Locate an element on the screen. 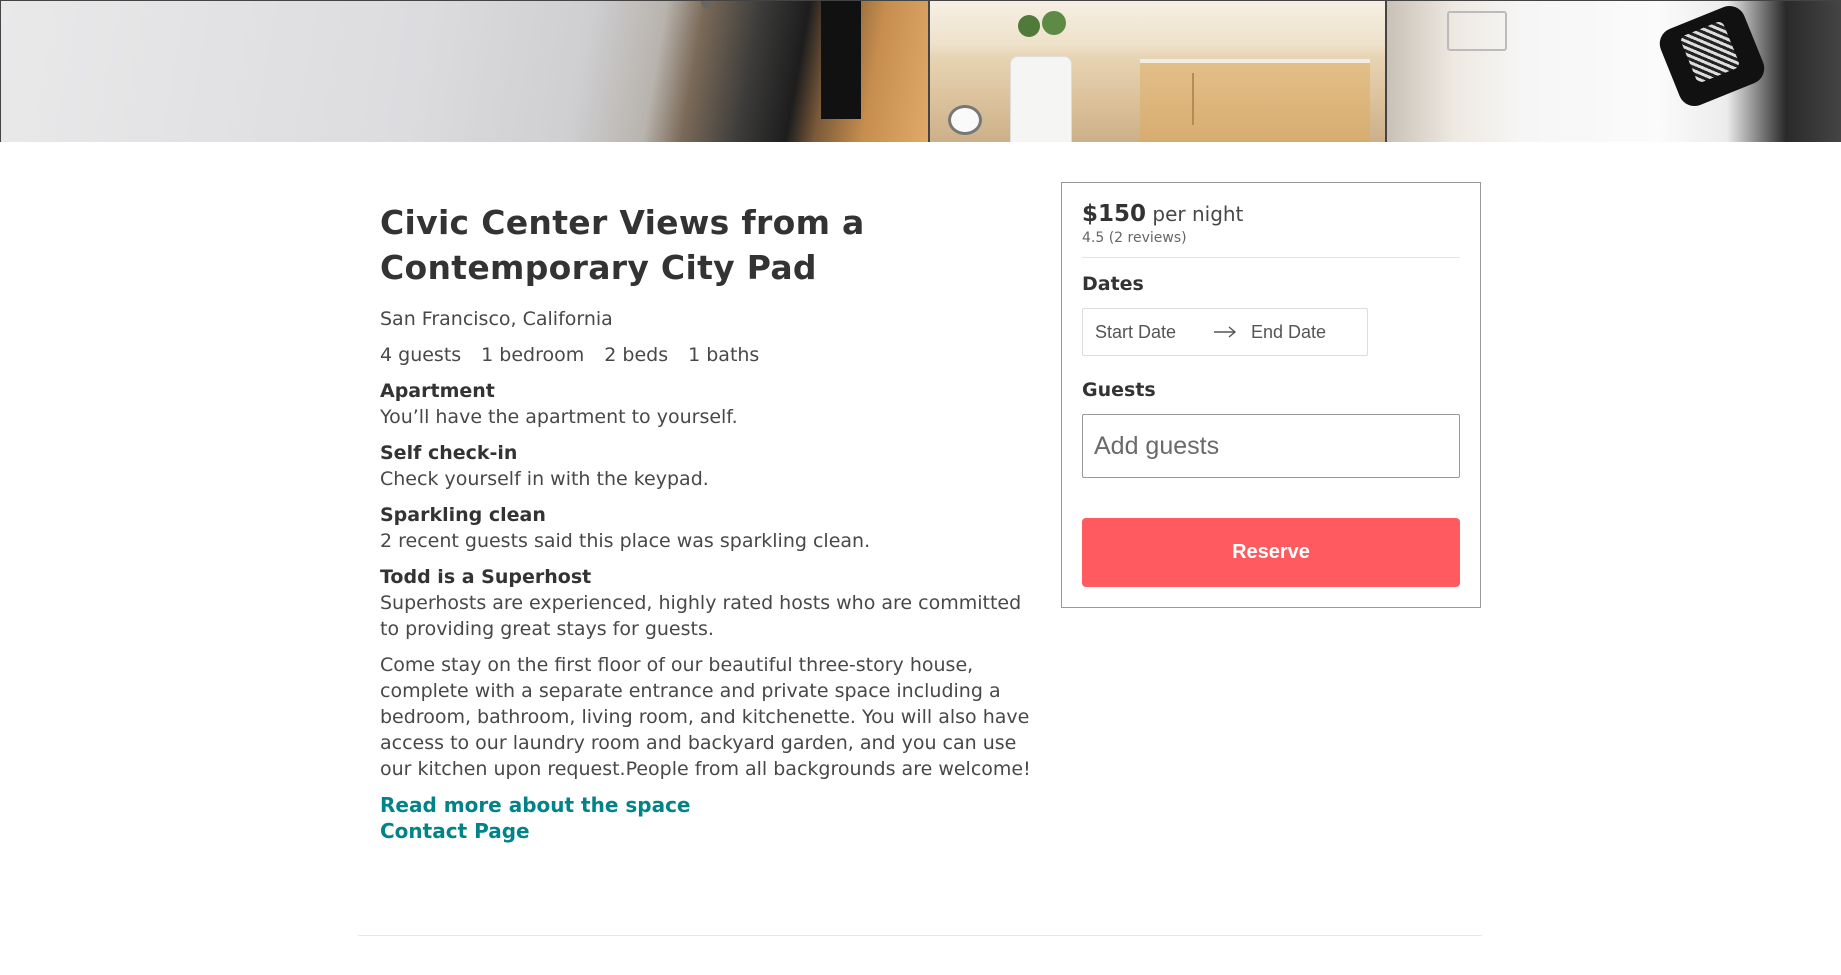  photo-bedroom-floor is located at coordinates (464, 71).